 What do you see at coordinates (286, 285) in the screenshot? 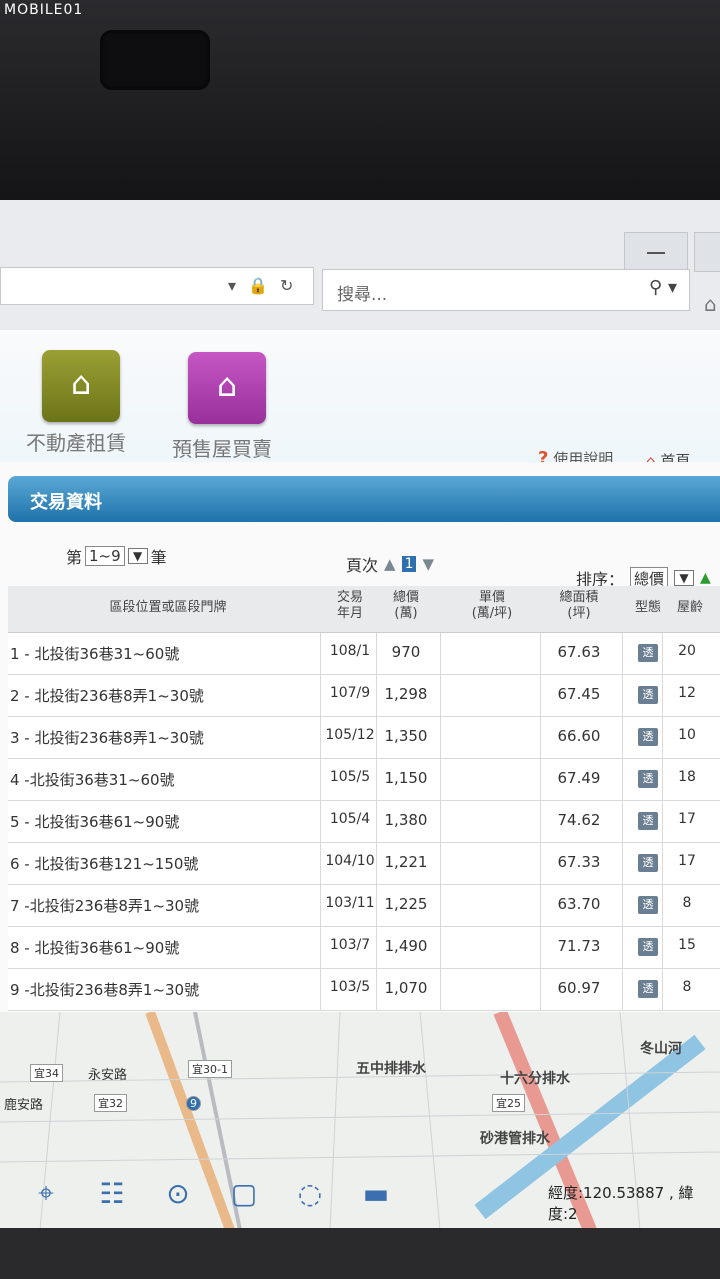
I see `refresh-icon: ↻` at bounding box center [286, 285].